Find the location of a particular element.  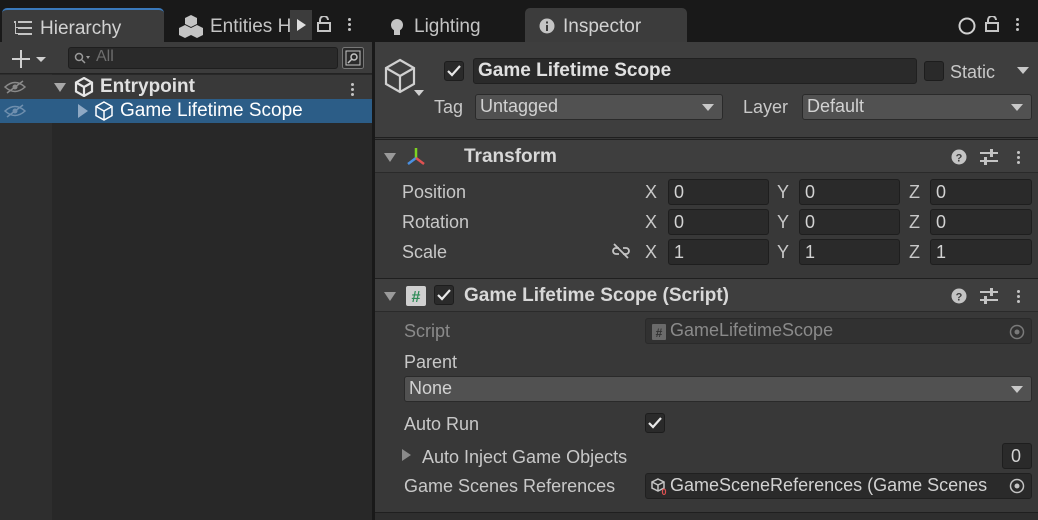

tab-lighting-label: Lighting is located at coordinates (447, 26).